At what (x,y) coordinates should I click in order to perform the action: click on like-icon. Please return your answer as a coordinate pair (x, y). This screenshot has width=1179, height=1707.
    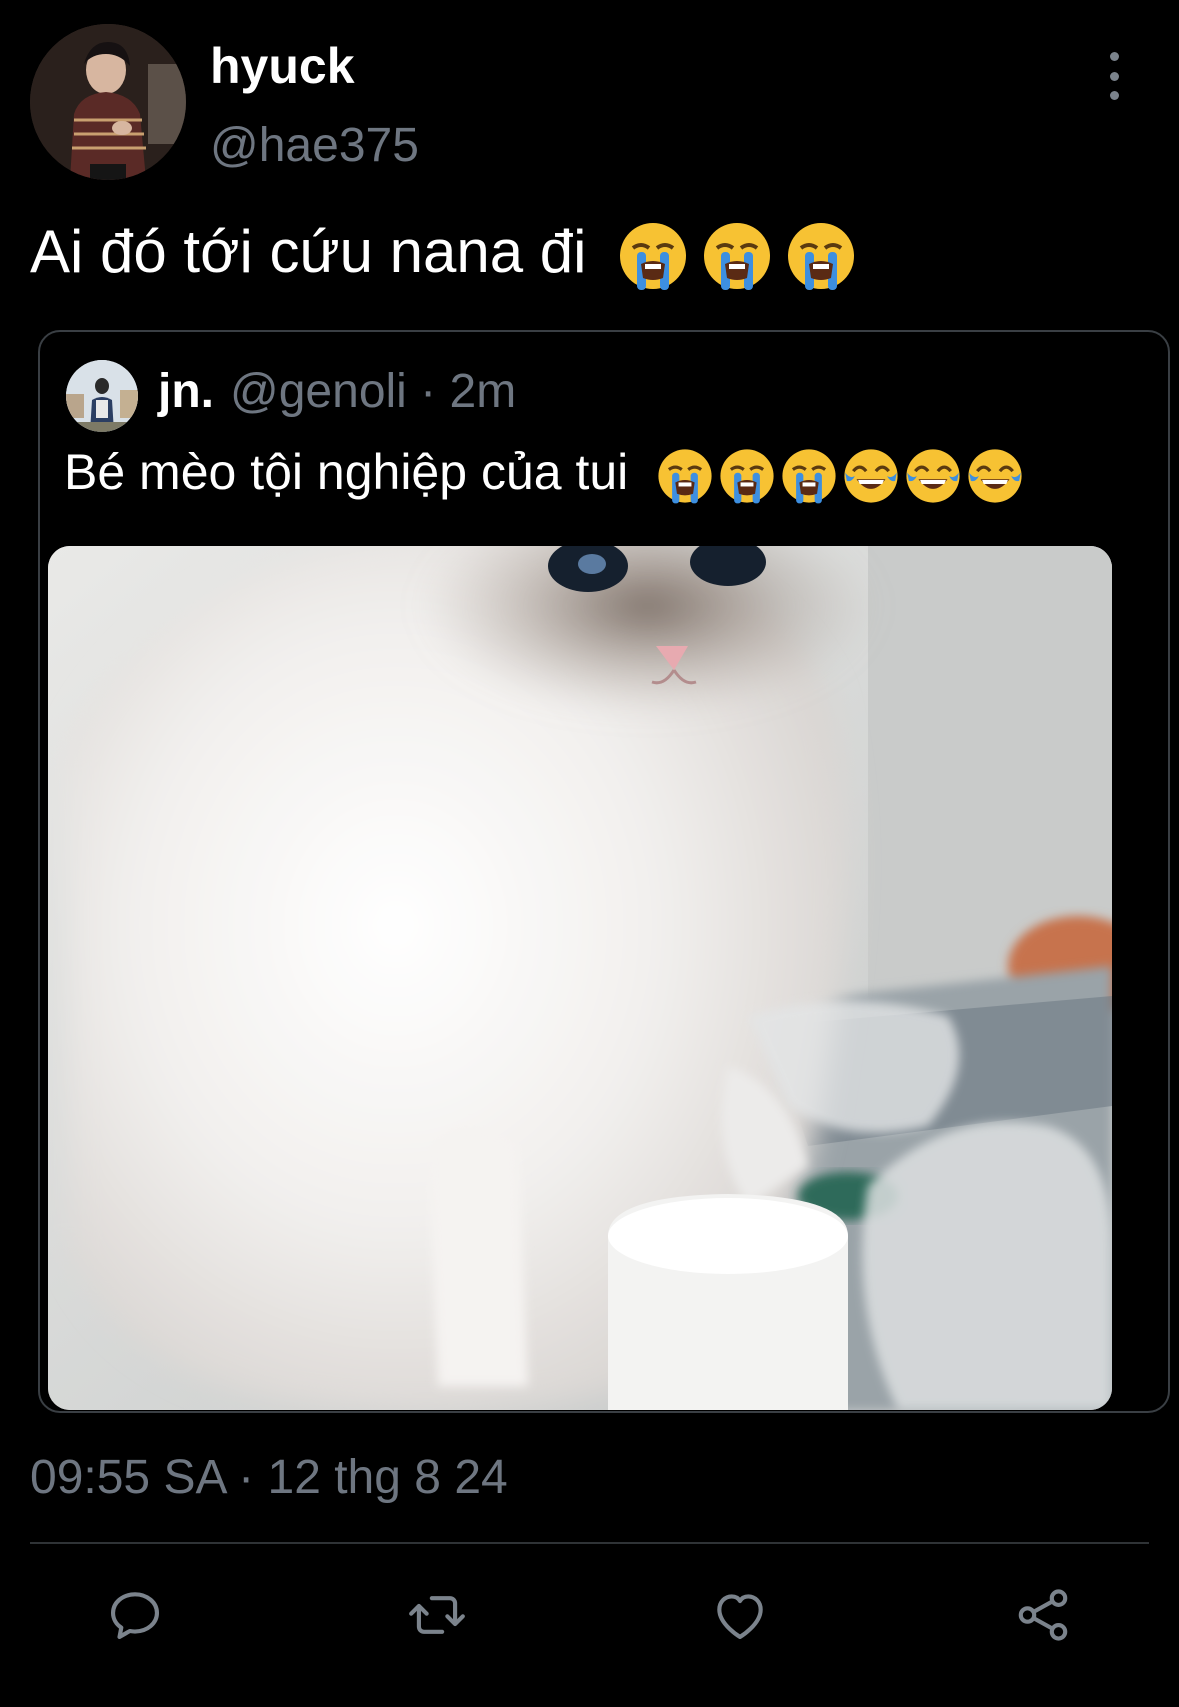
    Looking at the image, I should click on (740, 1615).